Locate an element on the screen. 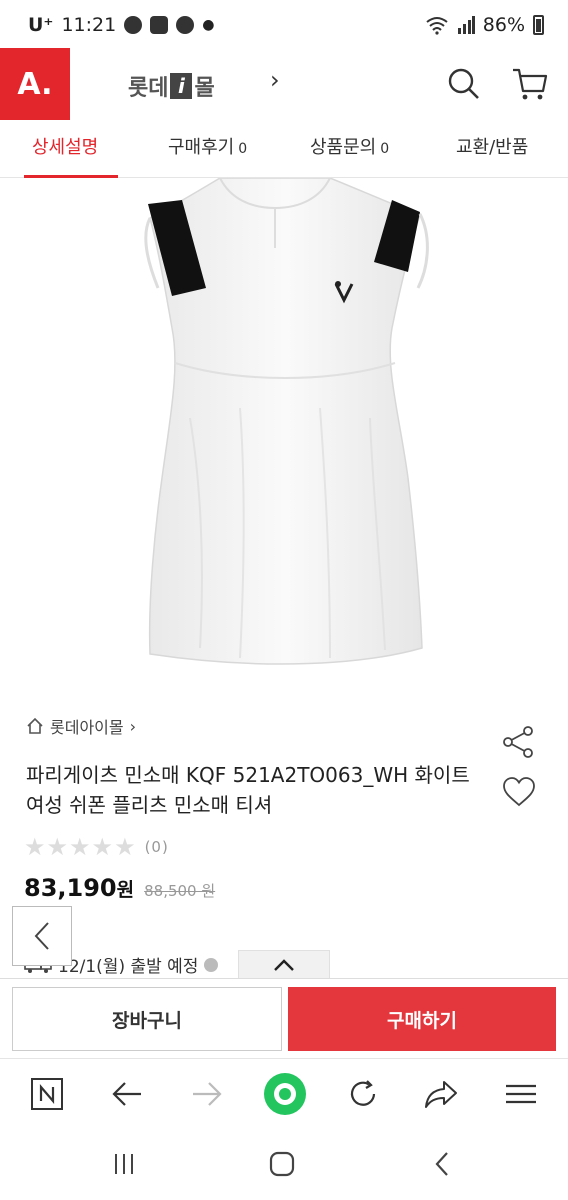 The image size is (568, 1200). add-to-cart-button: 장바구니 is located at coordinates (147, 1019).